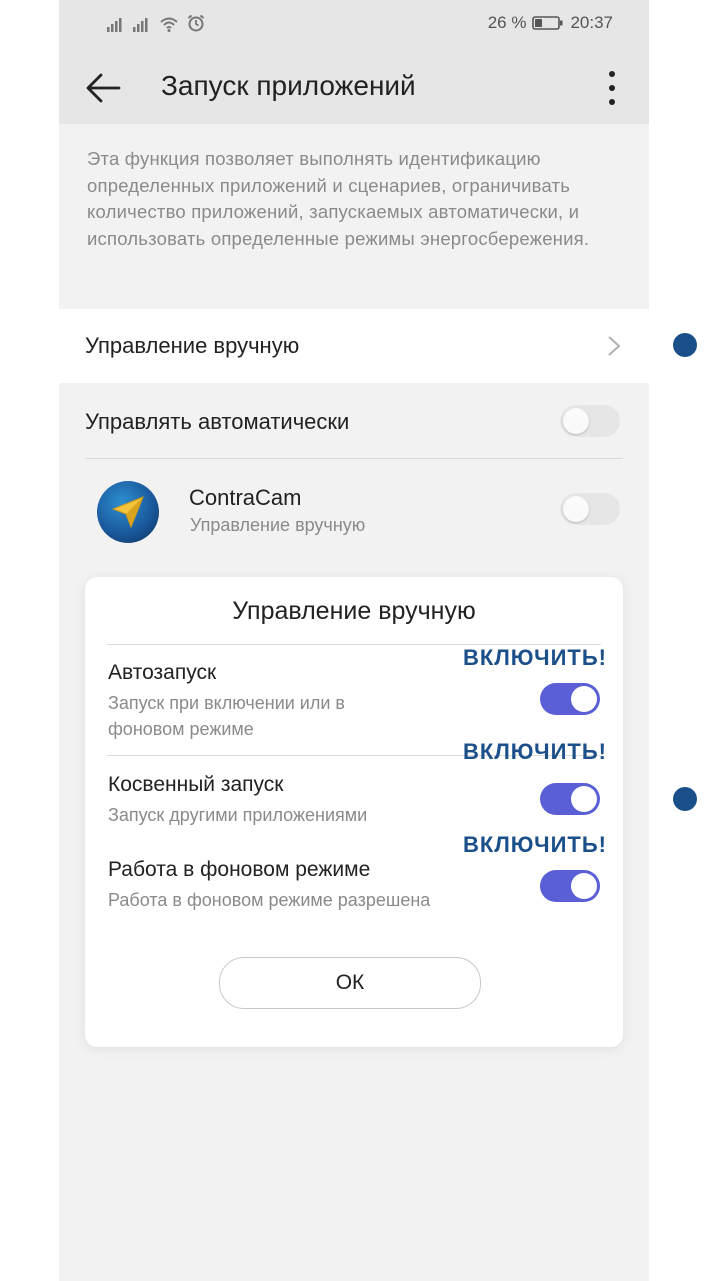 Image resolution: width=709 pixels, height=1281 pixels. What do you see at coordinates (354, 611) in the screenshot?
I see `dialog-title: Управление вручную` at bounding box center [354, 611].